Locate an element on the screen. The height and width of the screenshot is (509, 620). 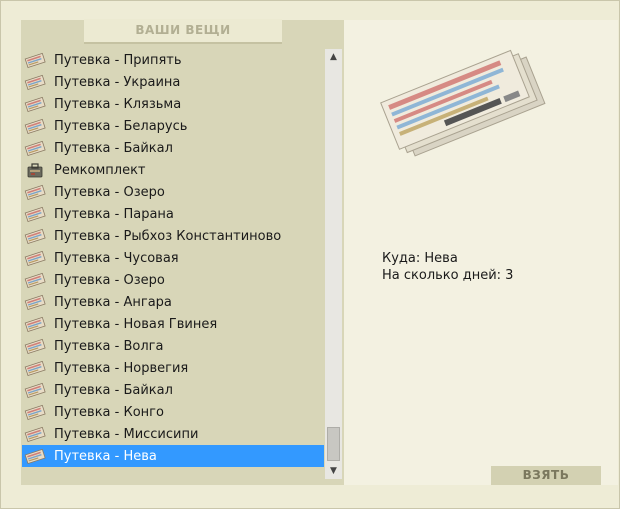
list-item-label: Путевка - Новая Гвинея is located at coordinates (136, 324).